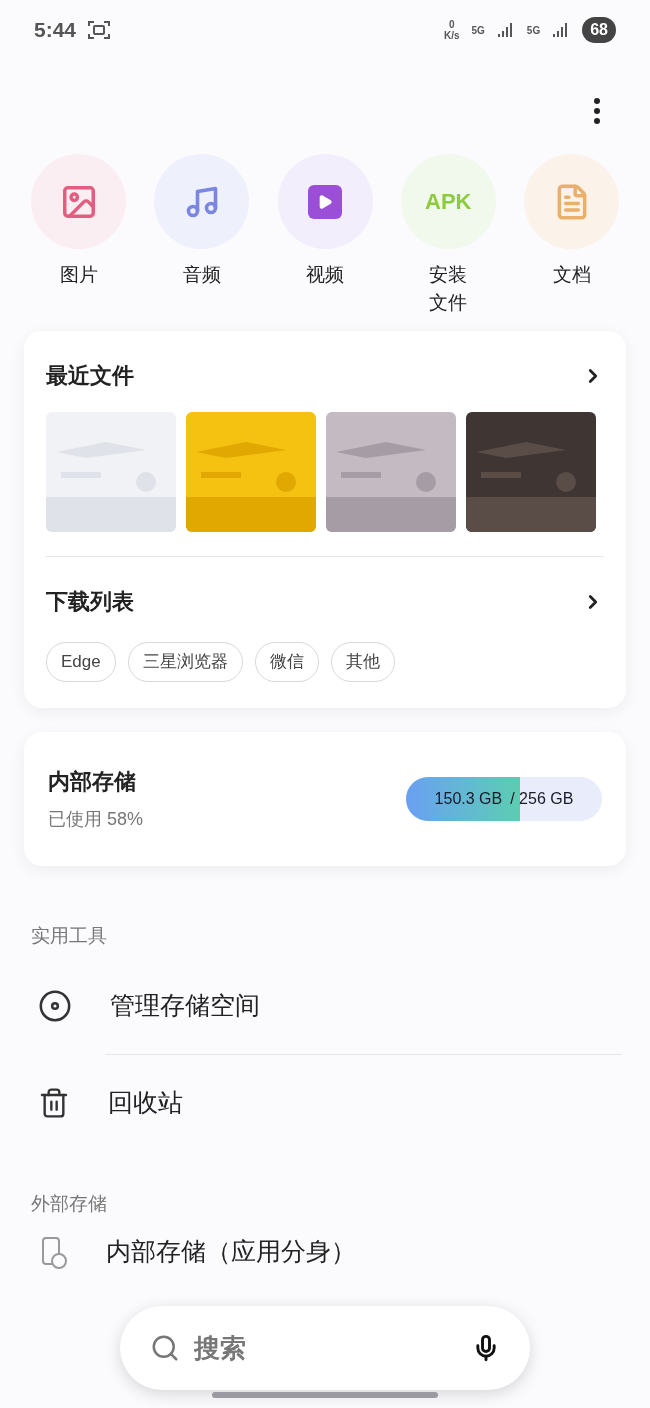  I want to click on storage-title: 内部存储, so click(92, 782).